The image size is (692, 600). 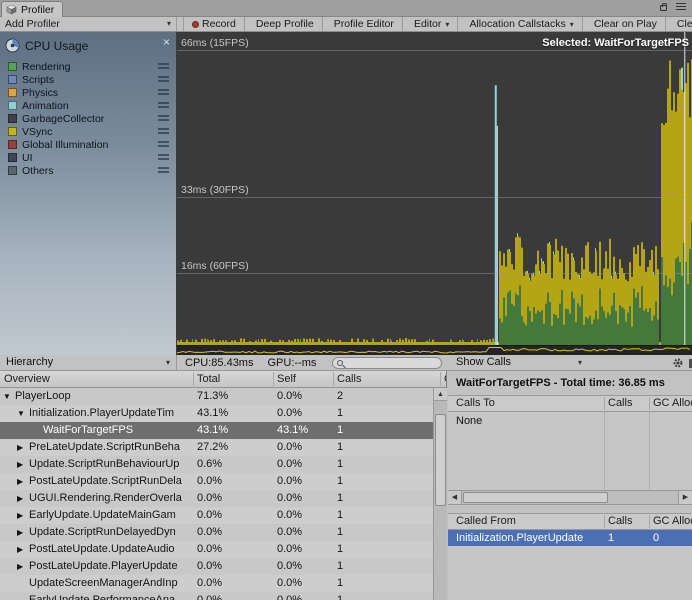 What do you see at coordinates (208, 379) in the screenshot?
I see `column-header-total: Total` at bounding box center [208, 379].